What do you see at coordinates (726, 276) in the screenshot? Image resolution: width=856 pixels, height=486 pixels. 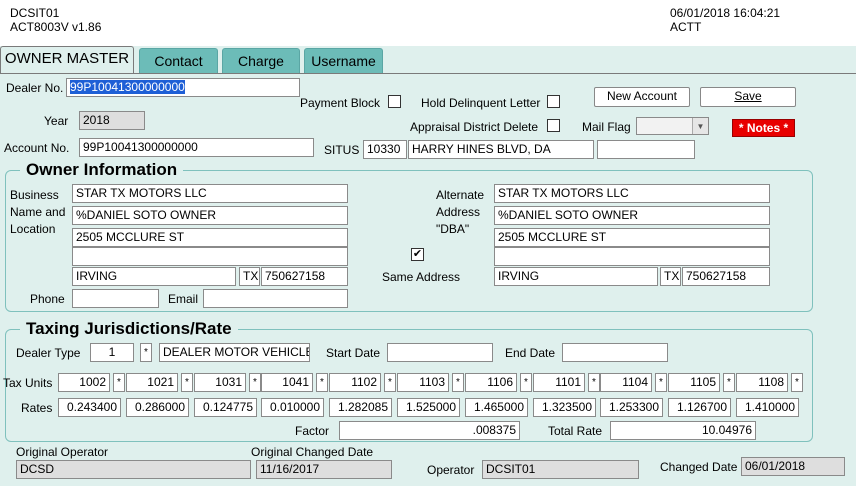 I see `alt-zip-input: 750627158` at bounding box center [726, 276].